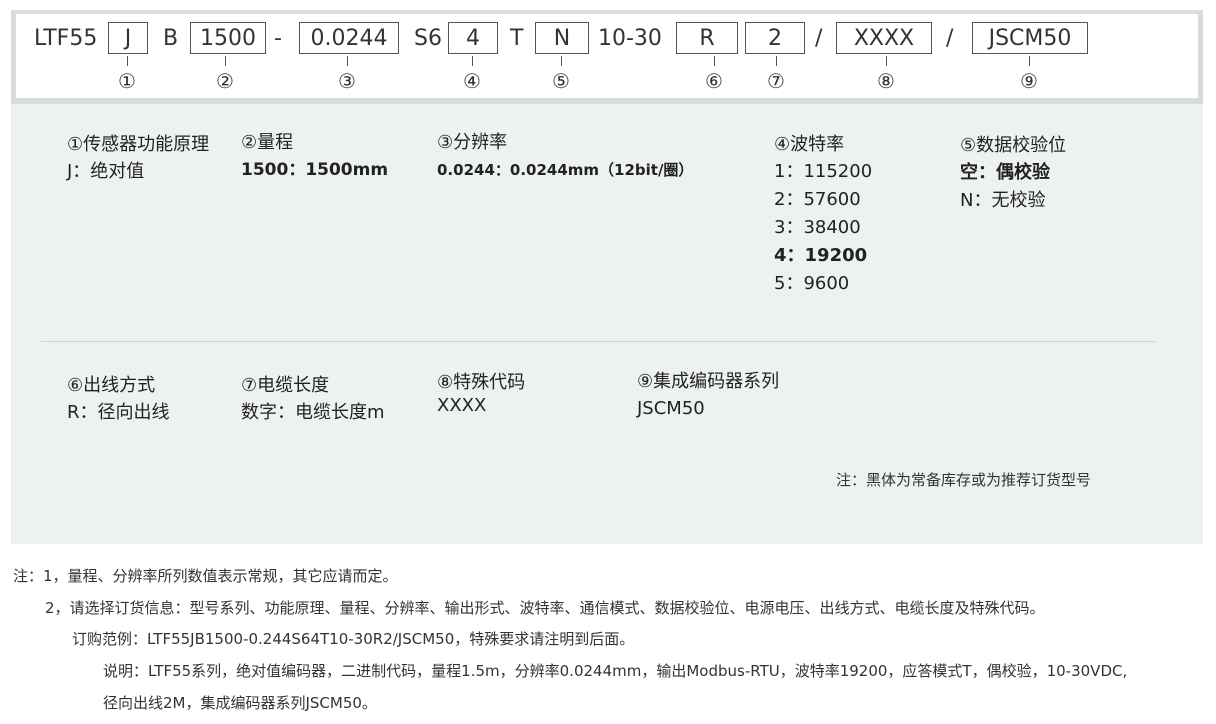  Describe the element at coordinates (707, 38) in the screenshot. I see `code-field-6: R` at that location.